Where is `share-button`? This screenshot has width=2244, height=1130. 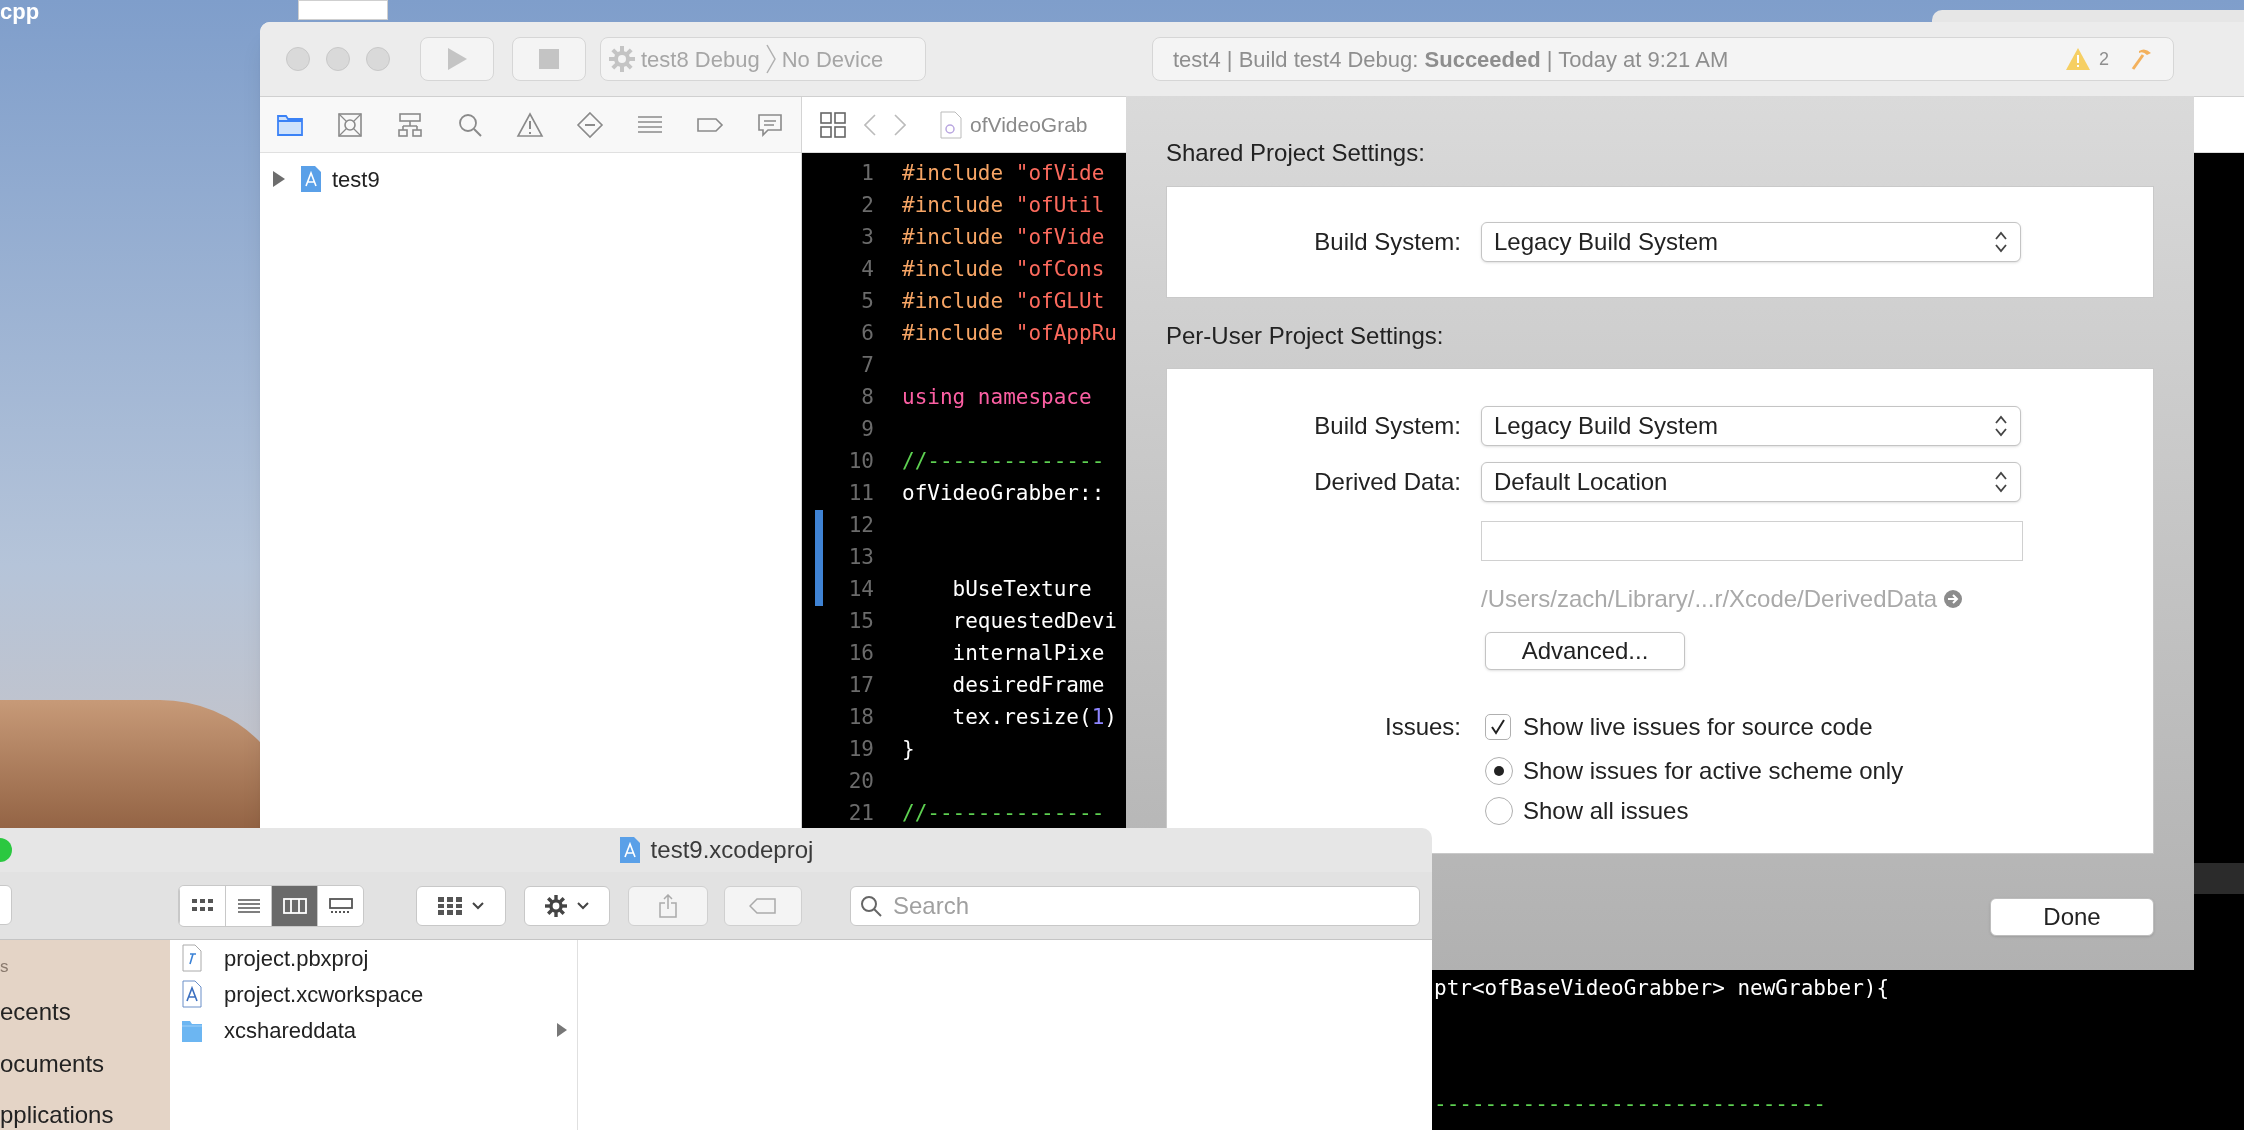
share-button is located at coordinates (668, 905).